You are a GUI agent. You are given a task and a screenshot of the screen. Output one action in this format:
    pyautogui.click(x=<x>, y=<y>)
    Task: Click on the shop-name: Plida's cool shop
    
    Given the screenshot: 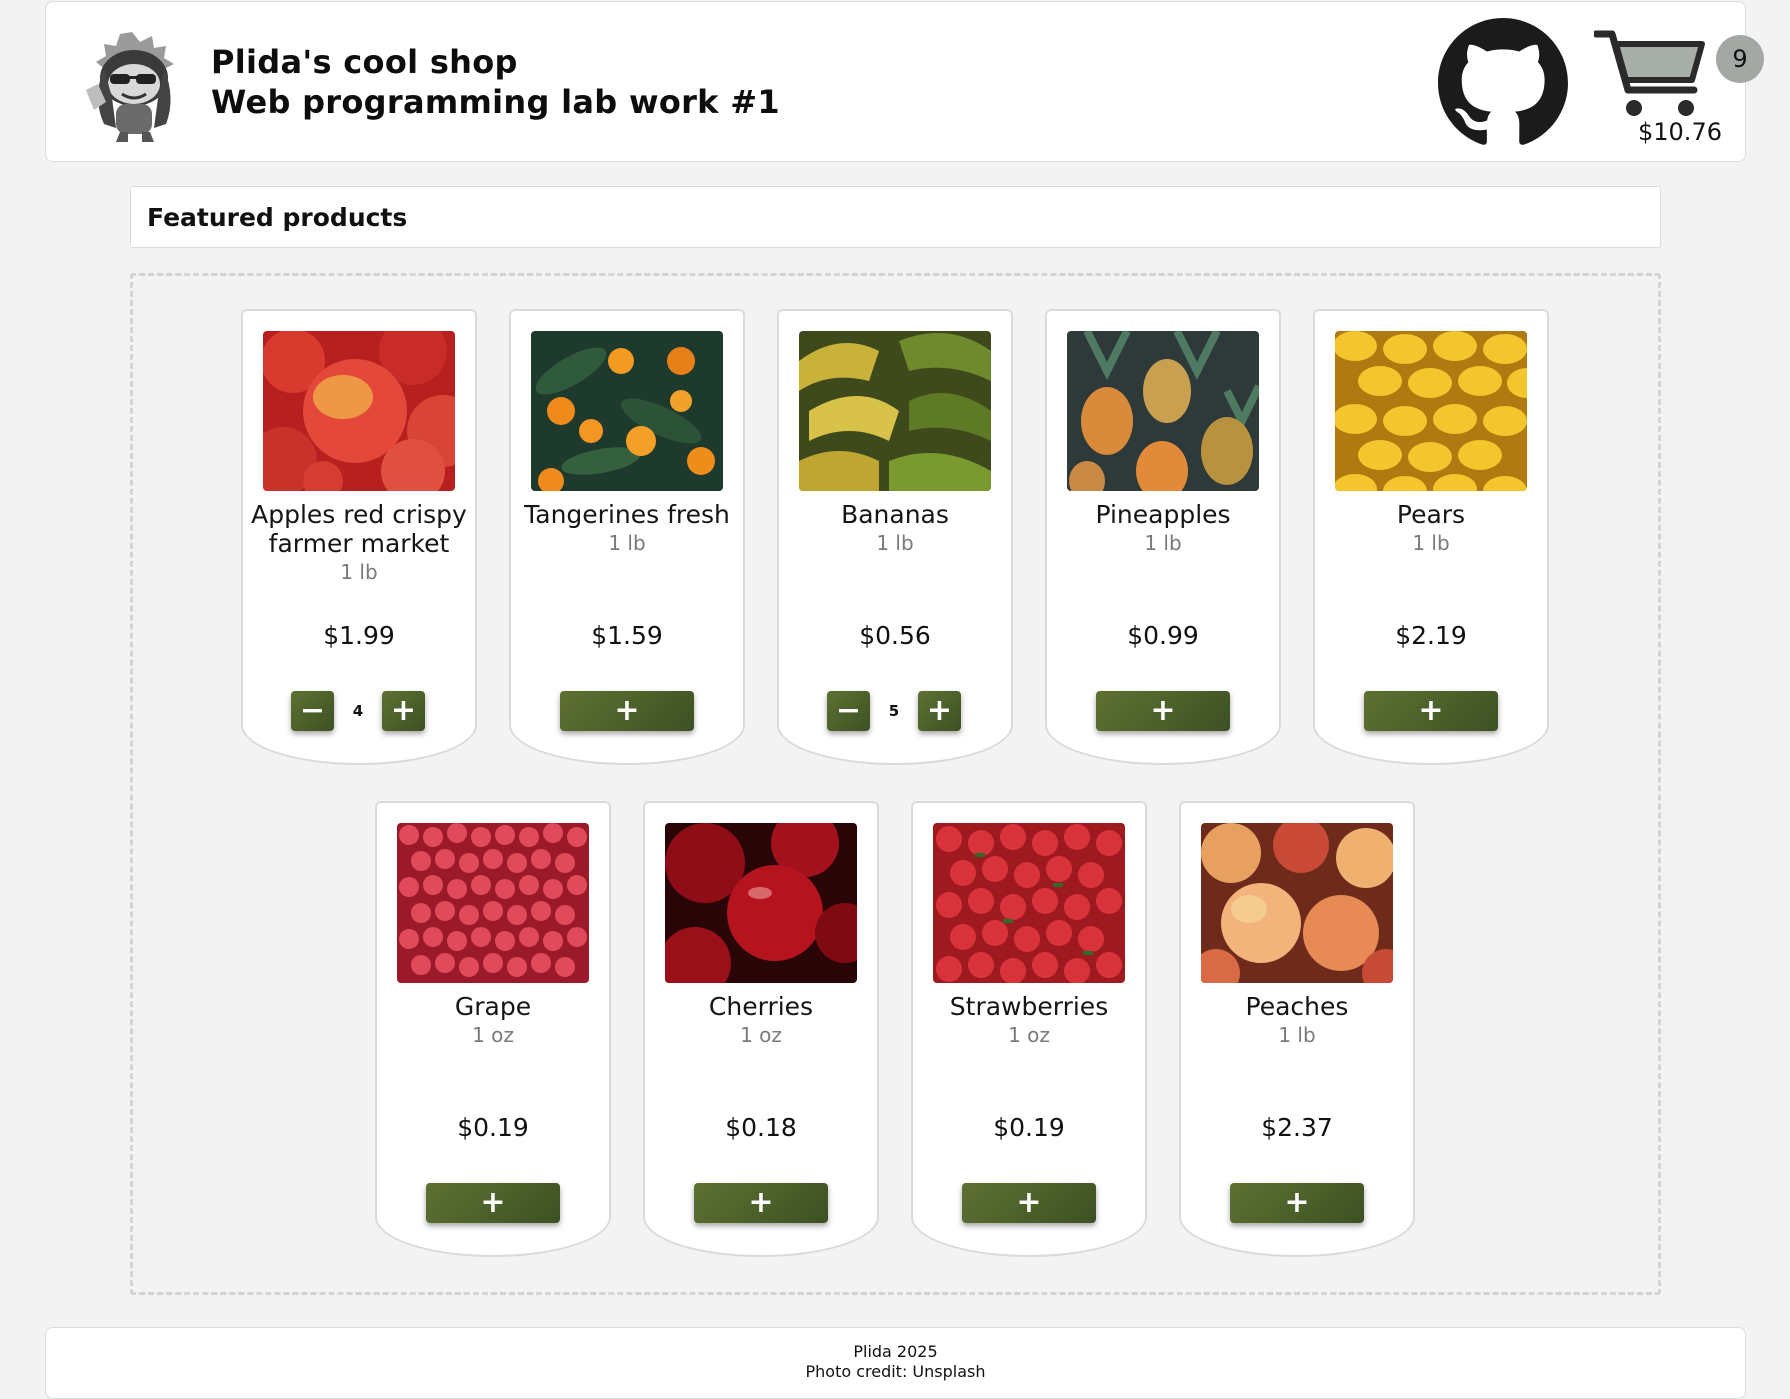 What is the action you would take?
    pyautogui.click(x=364, y=62)
    